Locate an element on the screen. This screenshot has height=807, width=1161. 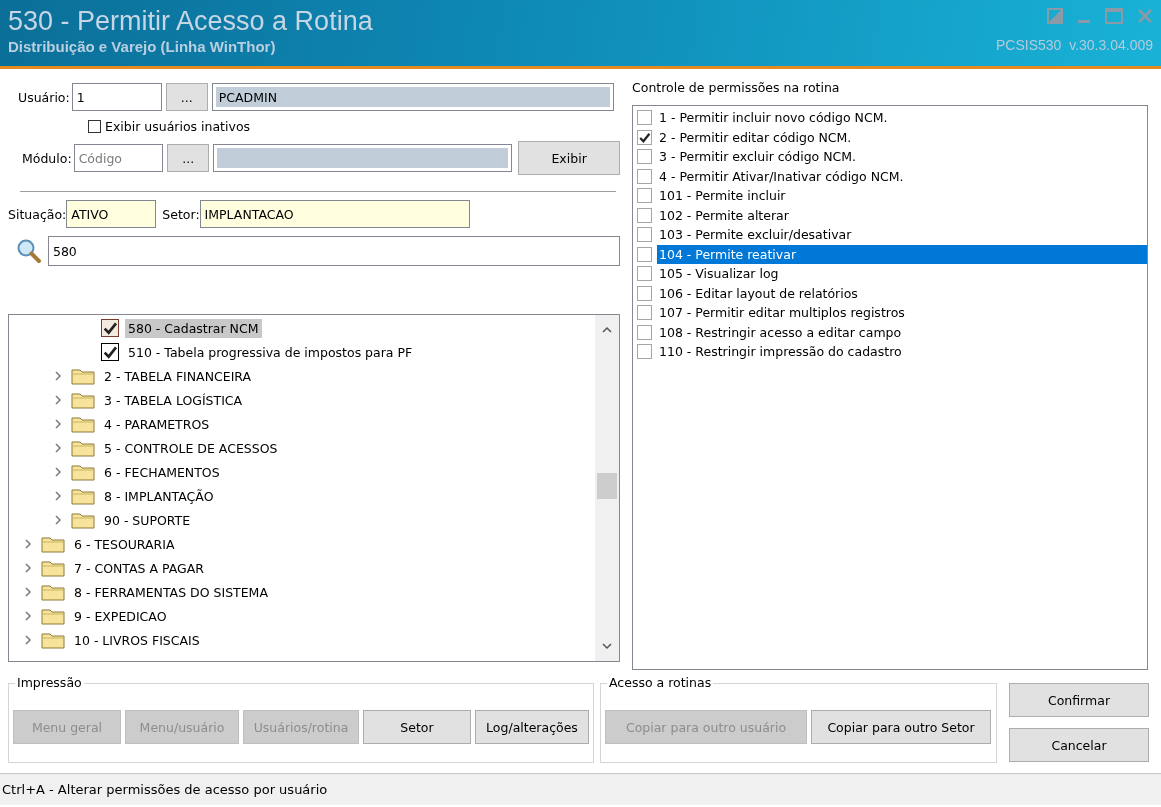
permission-item: 110 - Restringir impressão do cadastro is located at coordinates (902, 352).